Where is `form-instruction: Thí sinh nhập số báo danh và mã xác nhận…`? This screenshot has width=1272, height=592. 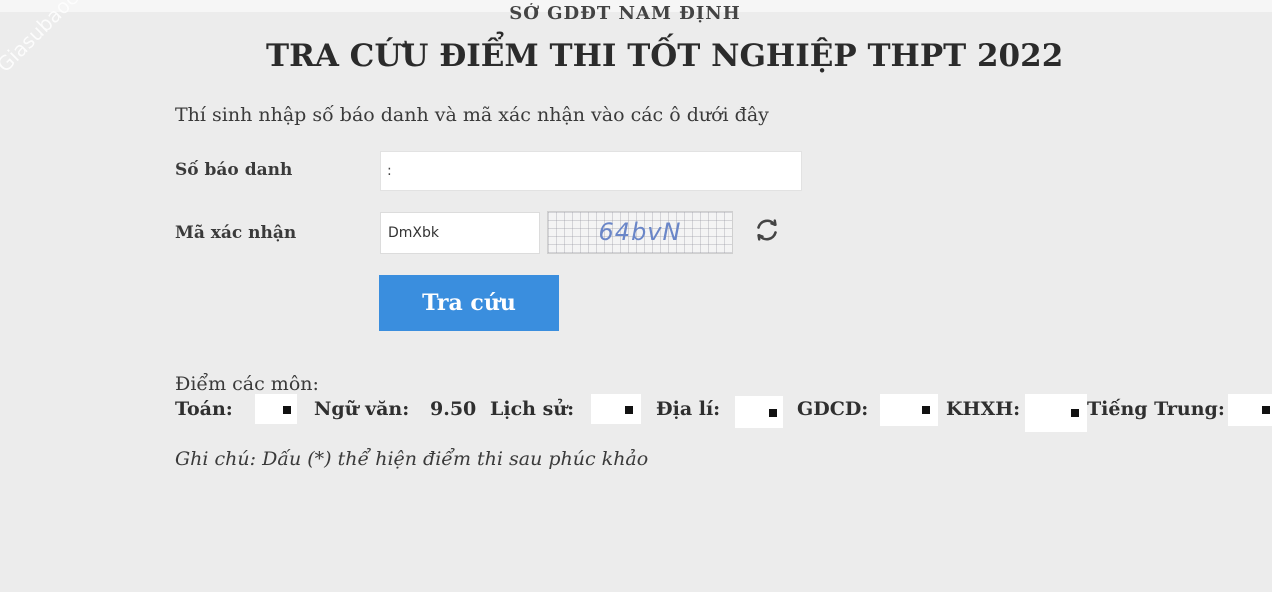
form-instruction: Thí sinh nhập số báo danh và mã xác nhận… is located at coordinates (472, 115).